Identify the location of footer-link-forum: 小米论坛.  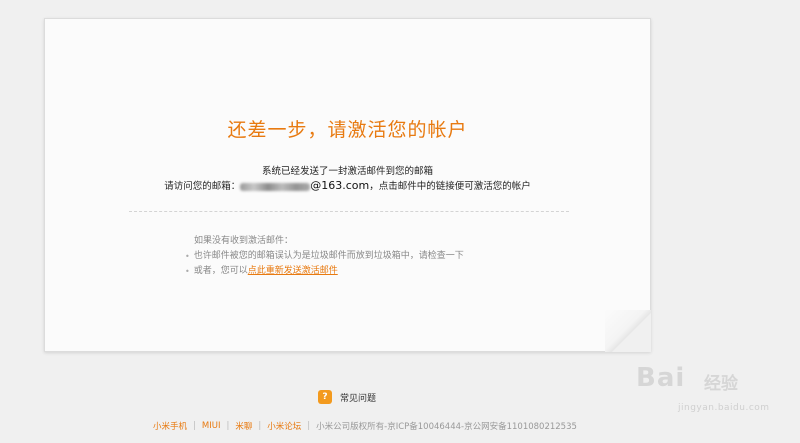
(284, 426).